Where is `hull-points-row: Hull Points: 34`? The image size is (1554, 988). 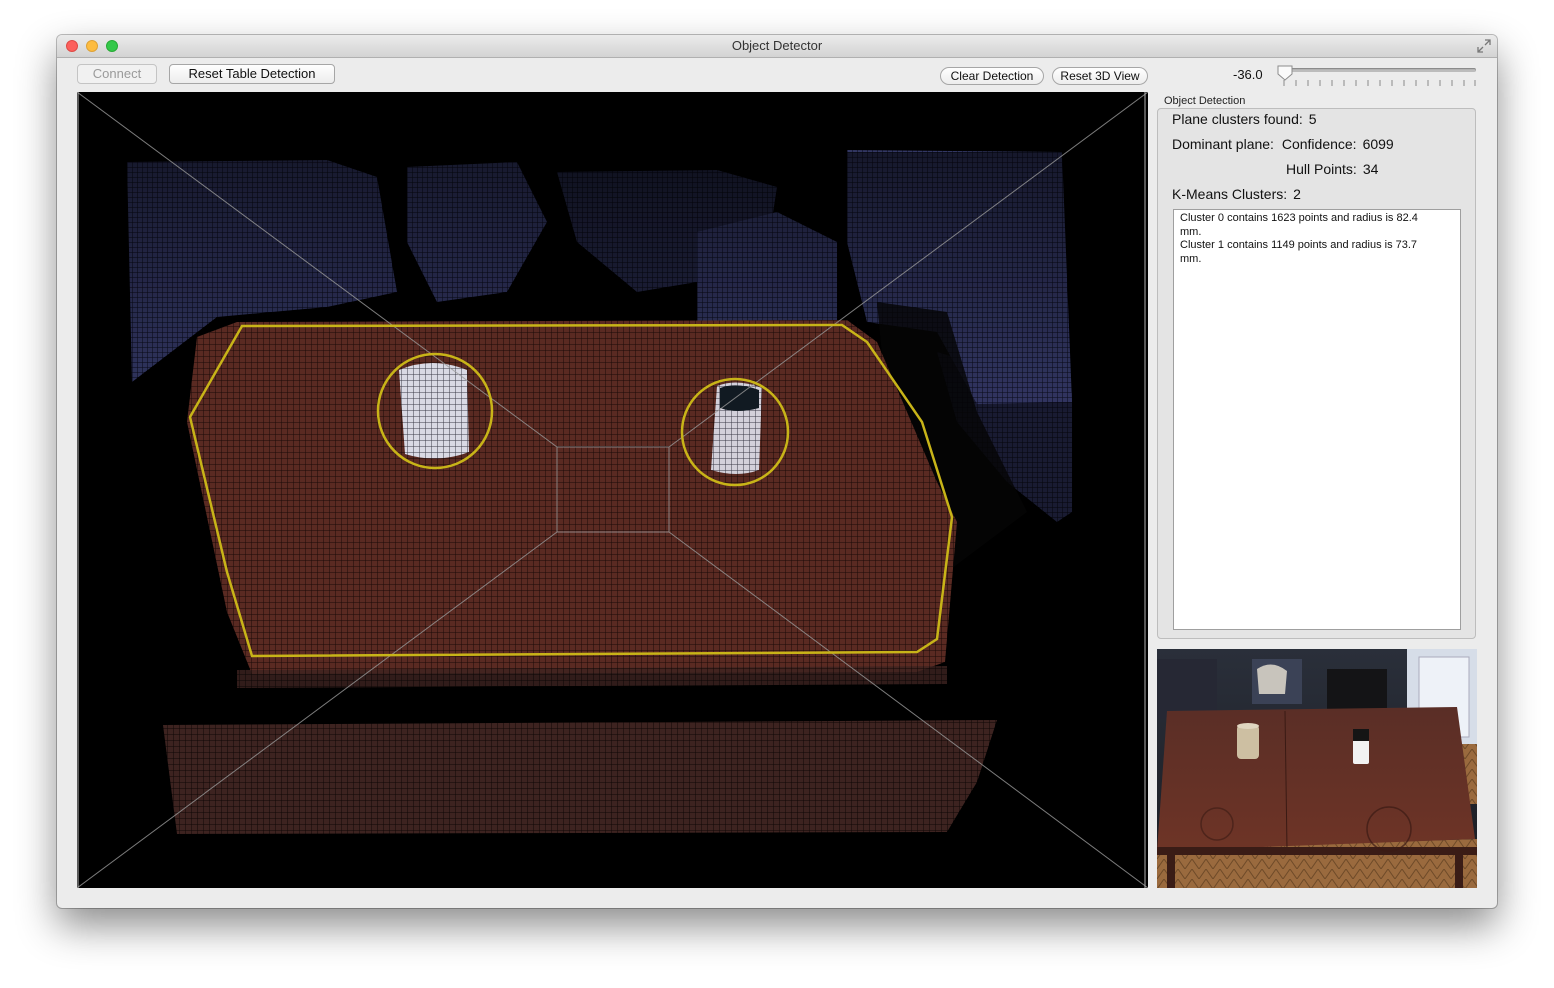 hull-points-row: Hull Points: 34 is located at coordinates (1332, 169).